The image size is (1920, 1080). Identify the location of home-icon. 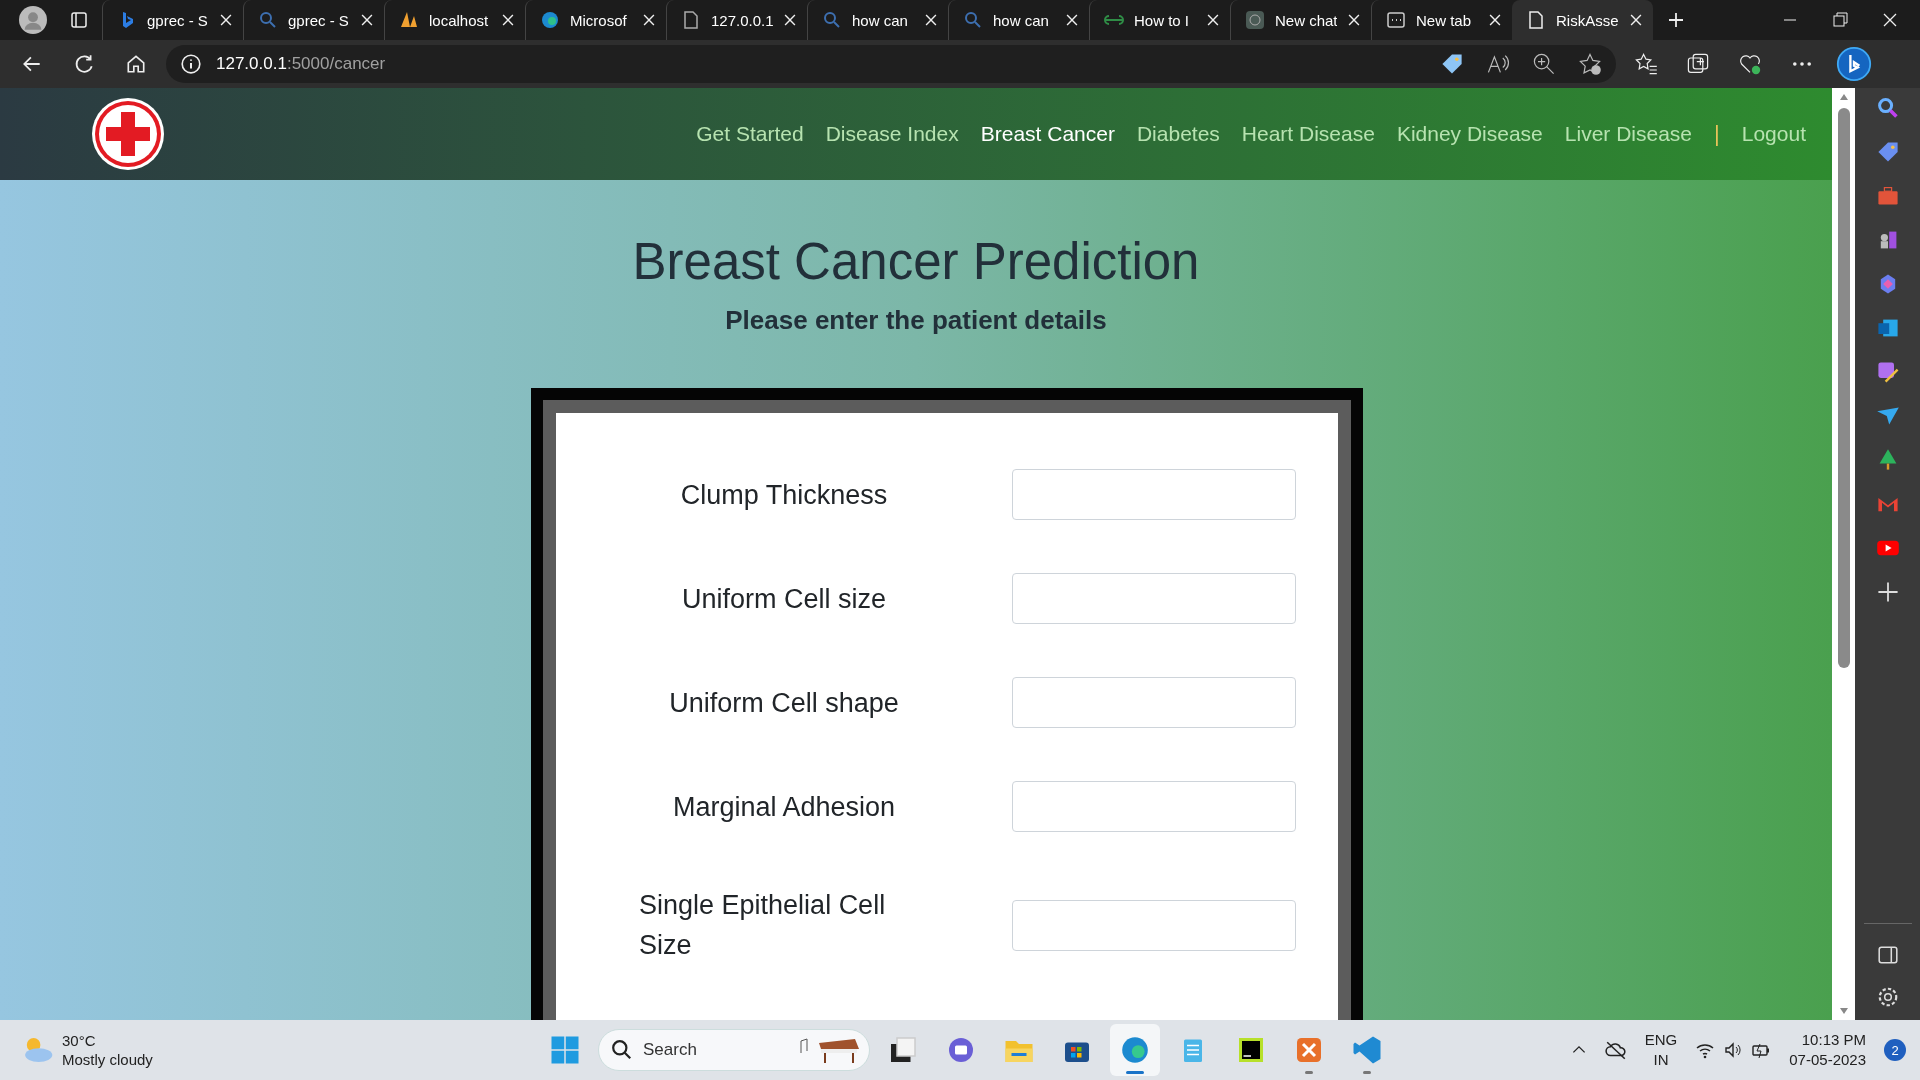
(136, 64).